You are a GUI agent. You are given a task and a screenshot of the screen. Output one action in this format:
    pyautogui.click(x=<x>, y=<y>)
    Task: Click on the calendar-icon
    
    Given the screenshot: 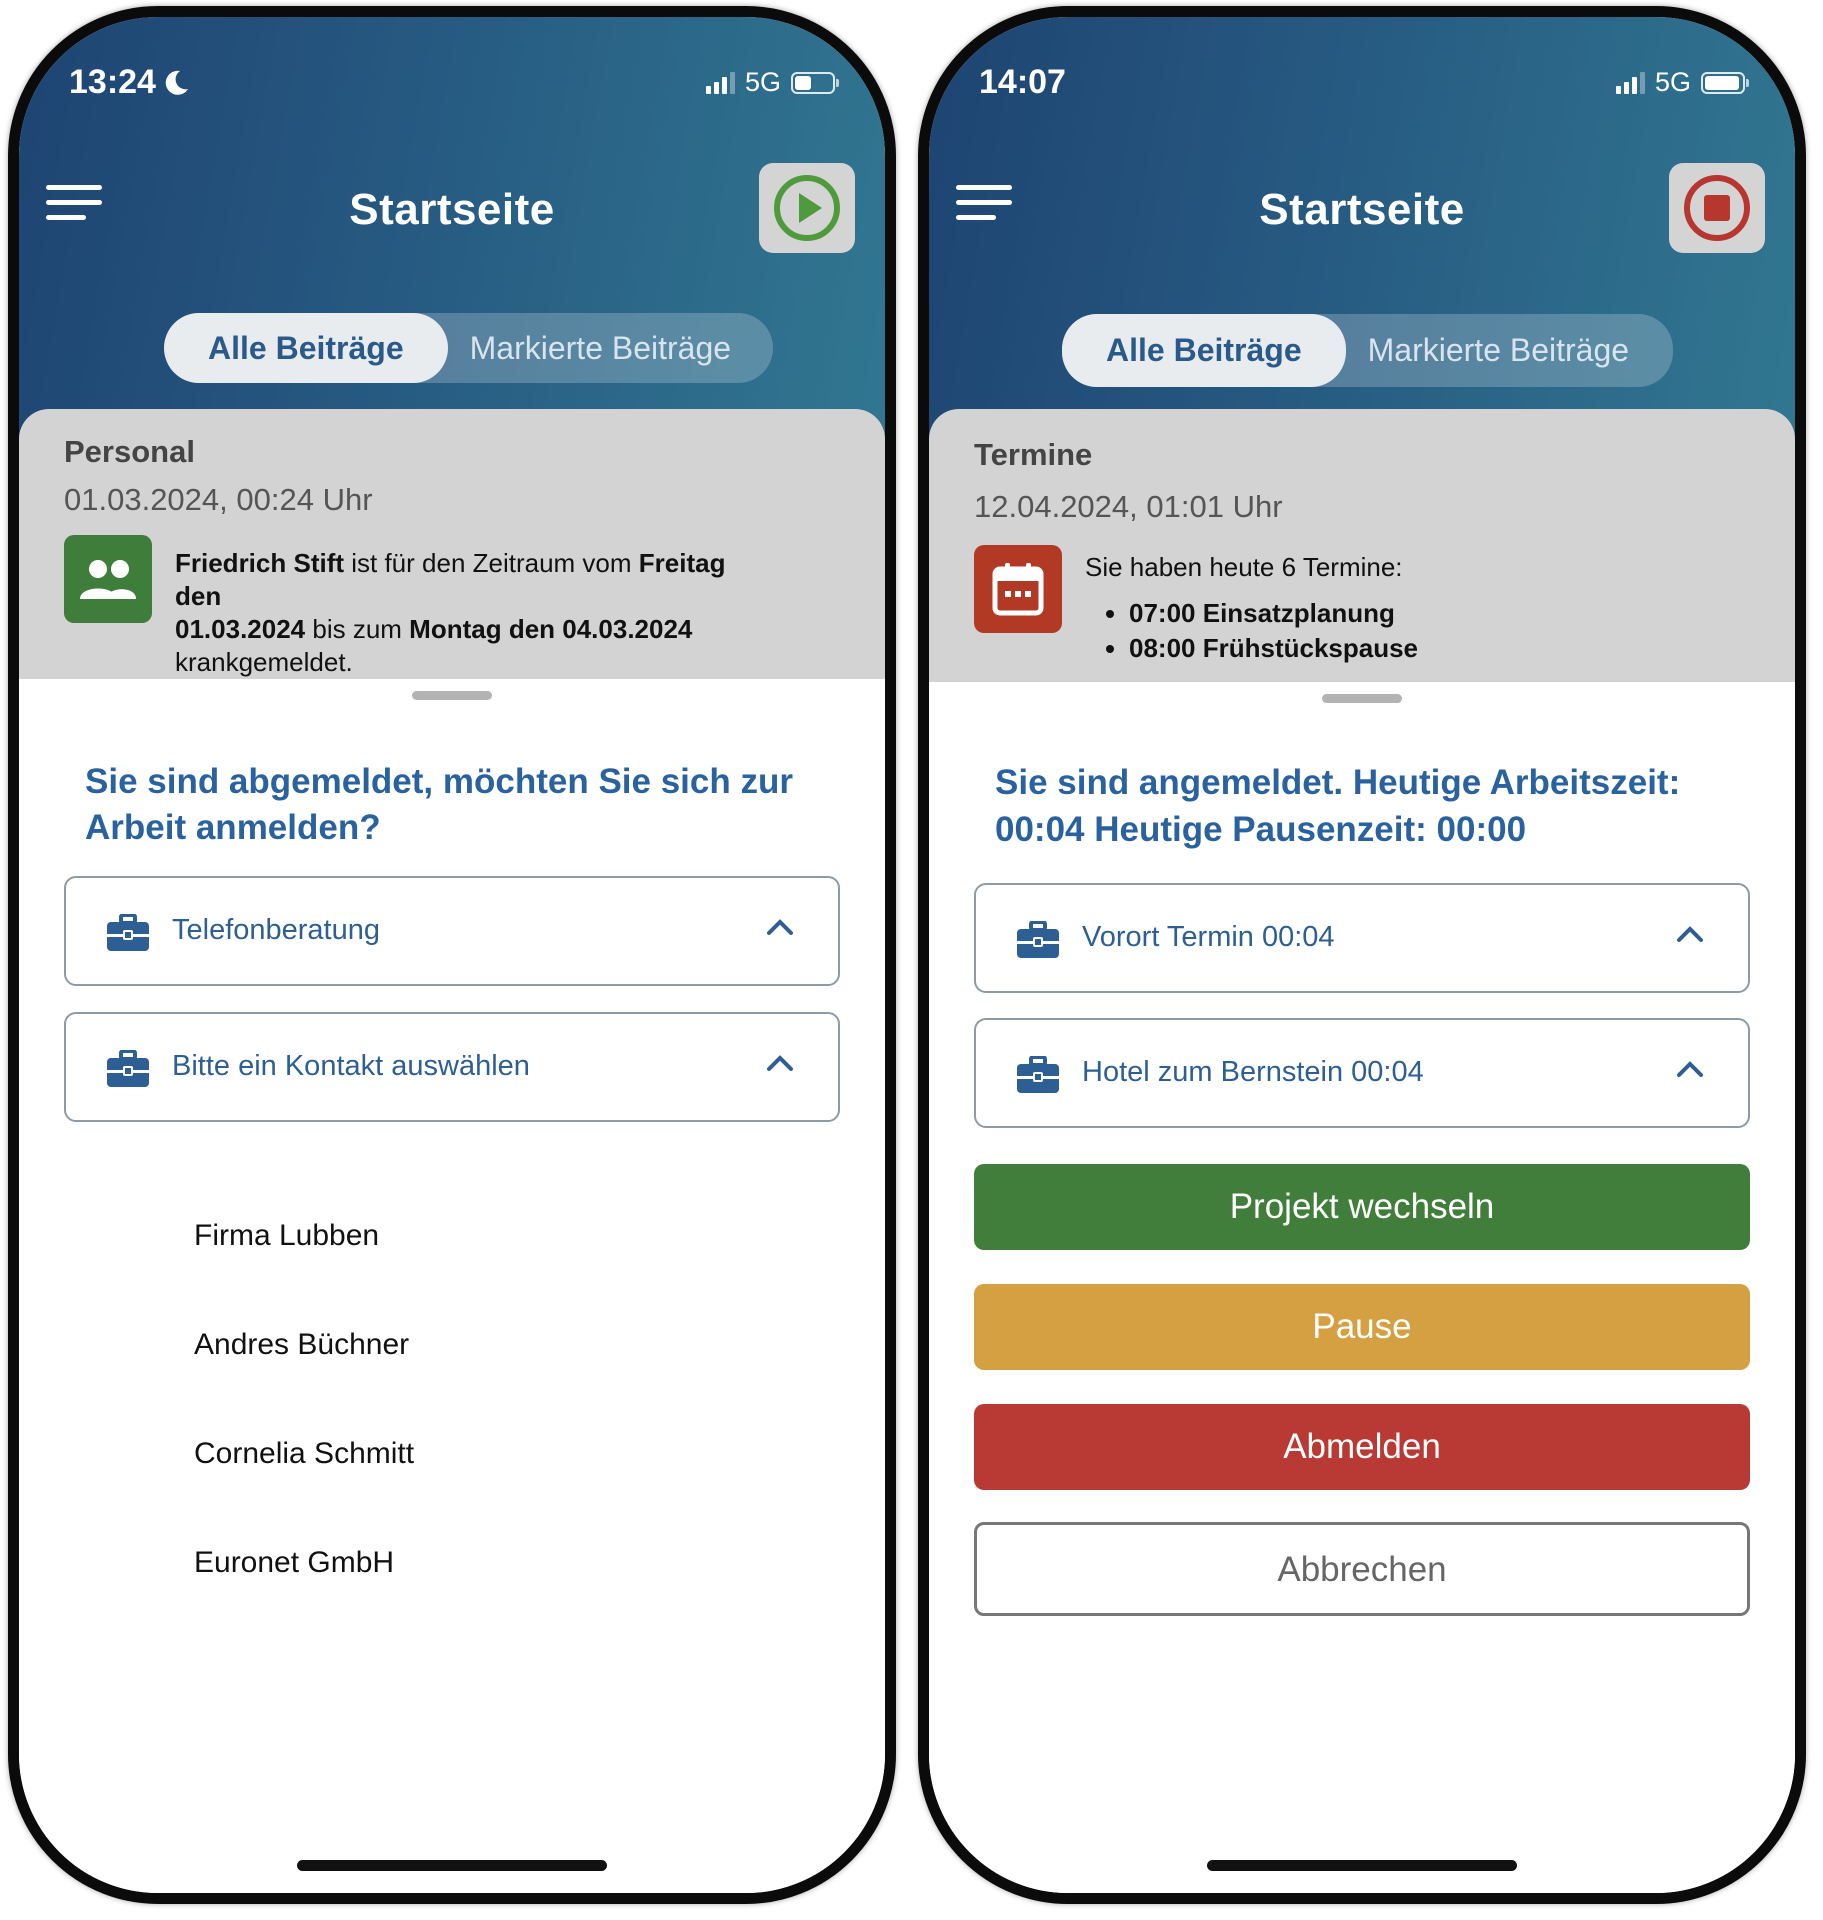 What is the action you would take?
    pyautogui.click(x=1018, y=589)
    